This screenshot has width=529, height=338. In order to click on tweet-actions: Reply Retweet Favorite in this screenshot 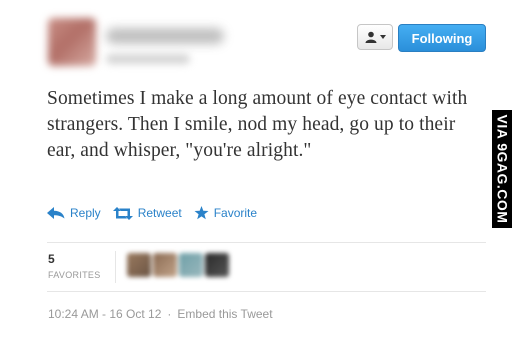, I will do `click(152, 213)`.